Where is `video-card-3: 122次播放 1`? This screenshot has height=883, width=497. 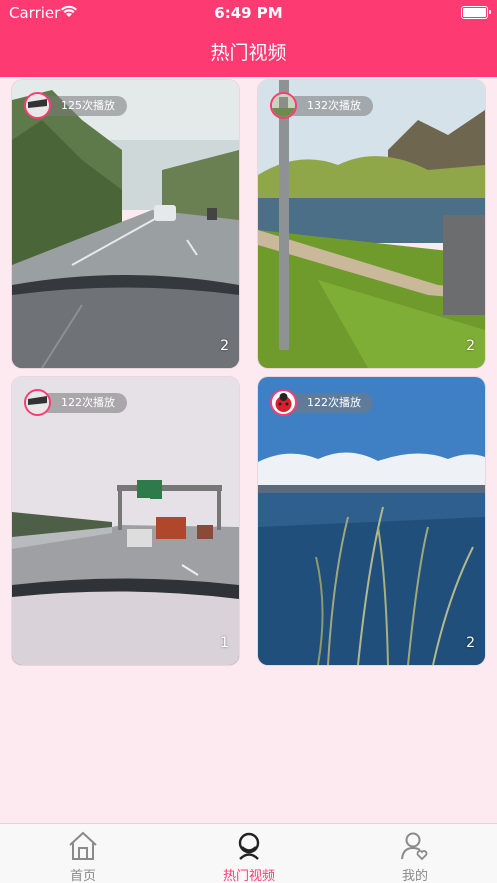 video-card-3: 122次播放 1 is located at coordinates (125, 521).